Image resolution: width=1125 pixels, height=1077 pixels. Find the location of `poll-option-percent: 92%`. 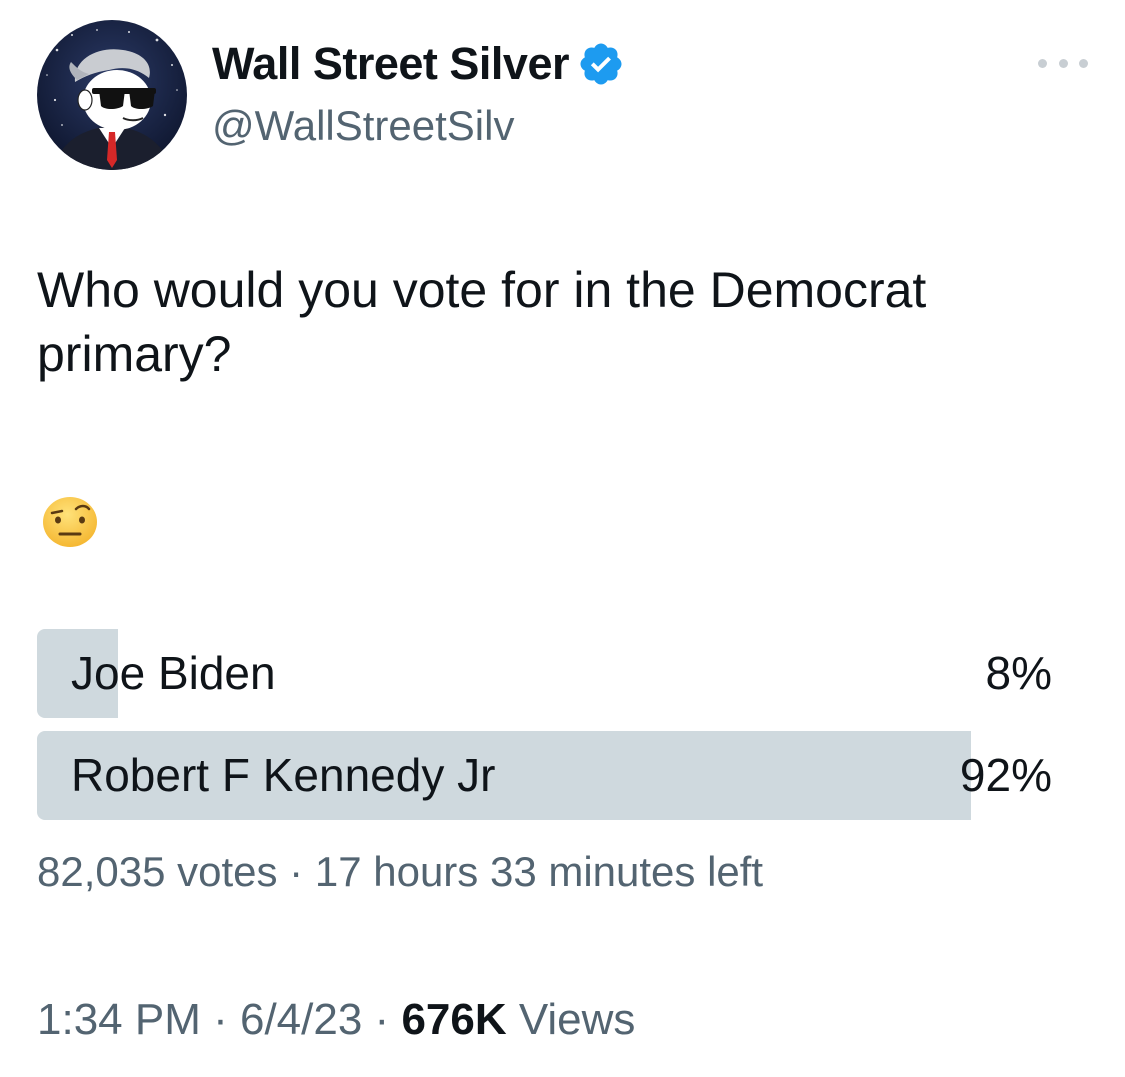

poll-option-percent: 92% is located at coordinates (1005, 775).